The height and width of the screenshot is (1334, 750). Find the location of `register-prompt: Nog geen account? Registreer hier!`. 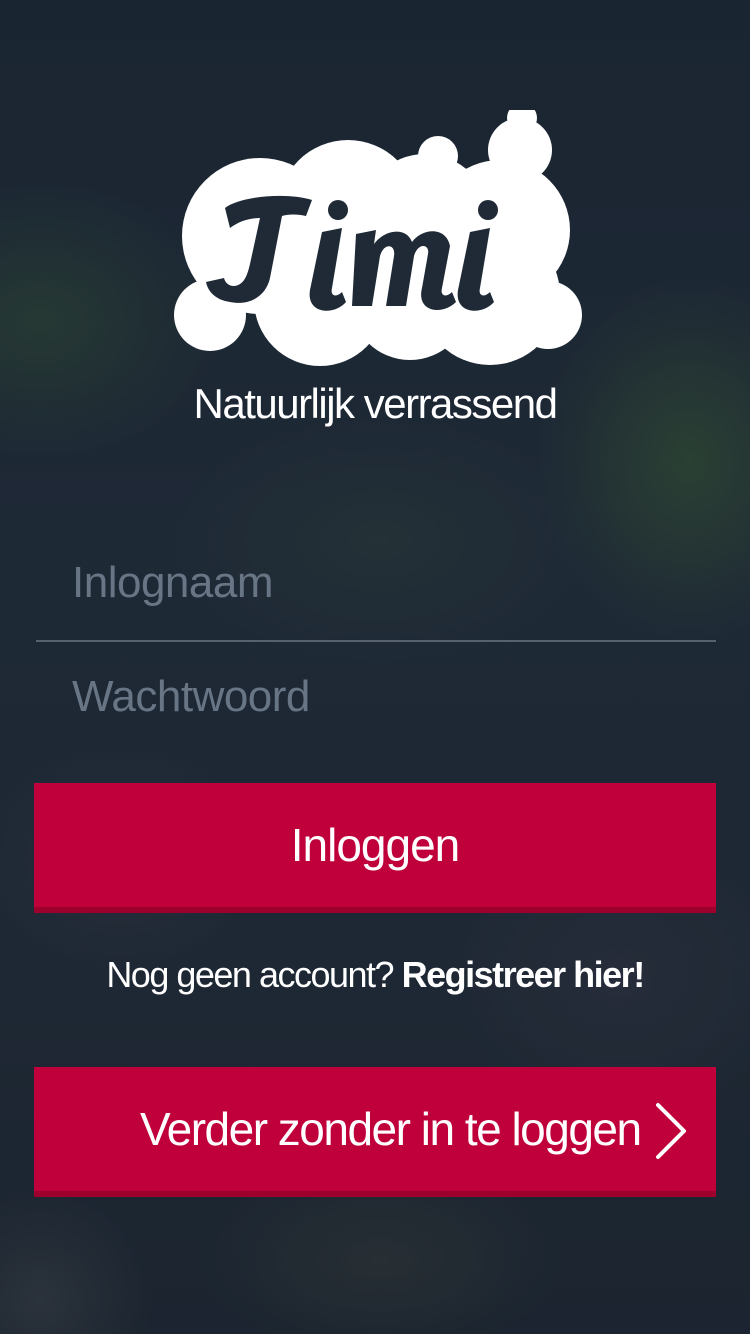

register-prompt: Nog geen account? Registreer hier! is located at coordinates (375, 975).